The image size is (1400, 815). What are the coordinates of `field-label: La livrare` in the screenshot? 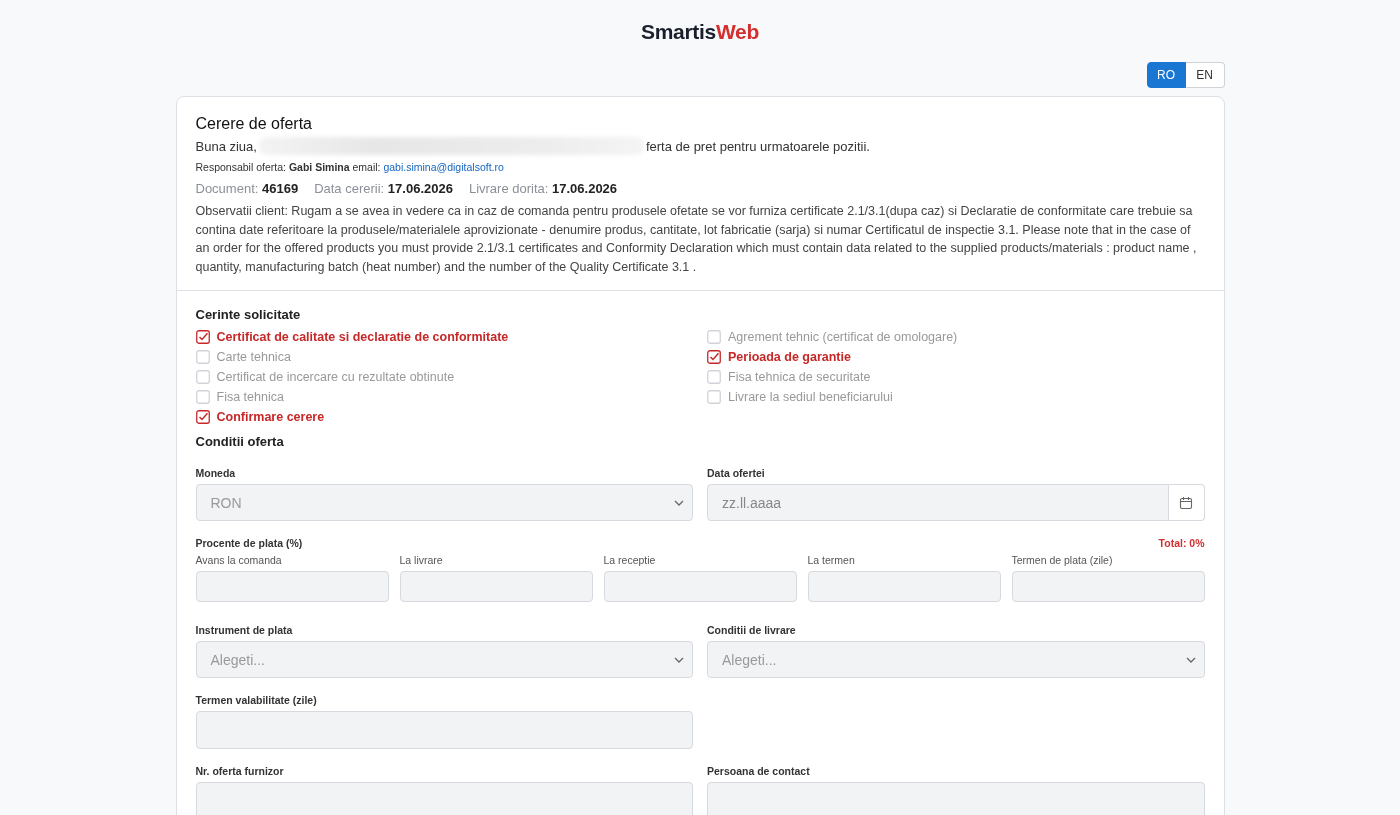 It's located at (421, 560).